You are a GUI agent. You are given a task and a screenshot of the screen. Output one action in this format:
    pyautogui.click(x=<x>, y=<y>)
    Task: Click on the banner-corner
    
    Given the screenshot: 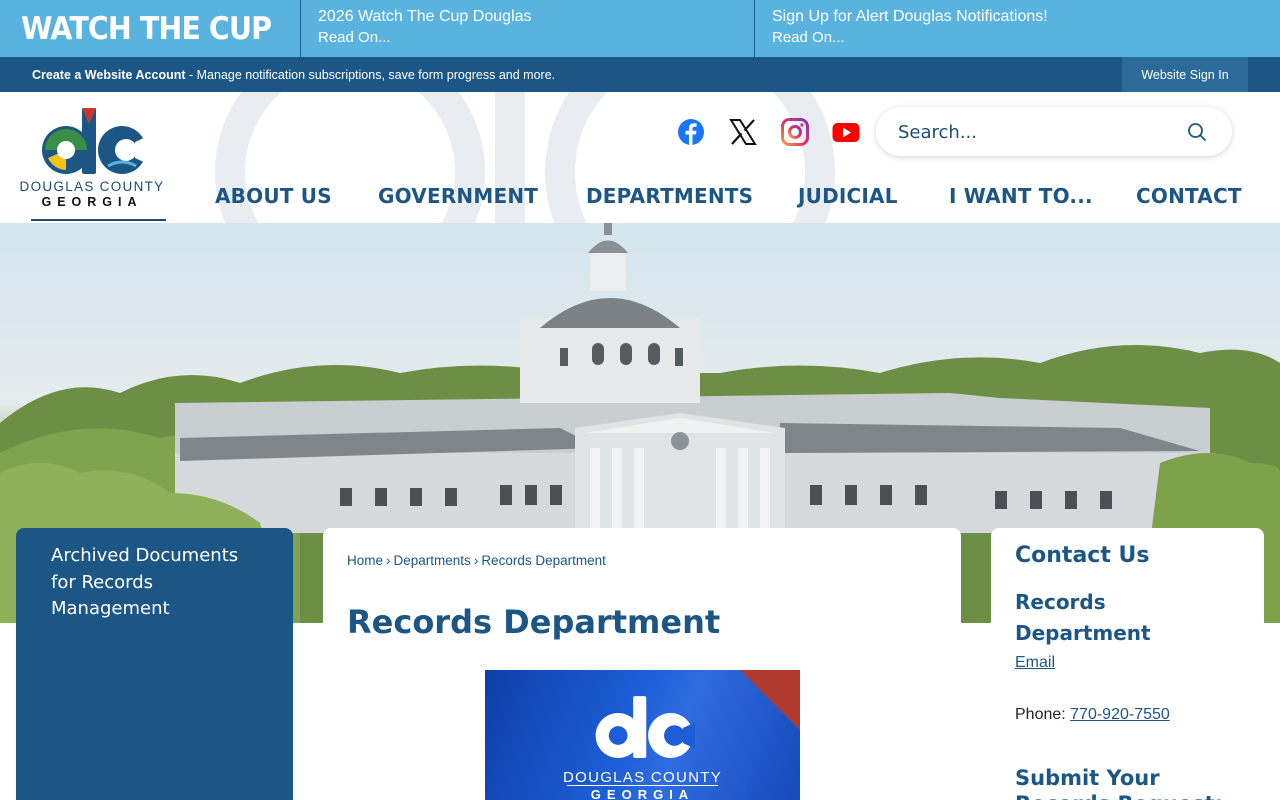 What is the action you would take?
    pyautogui.click(x=770, y=700)
    